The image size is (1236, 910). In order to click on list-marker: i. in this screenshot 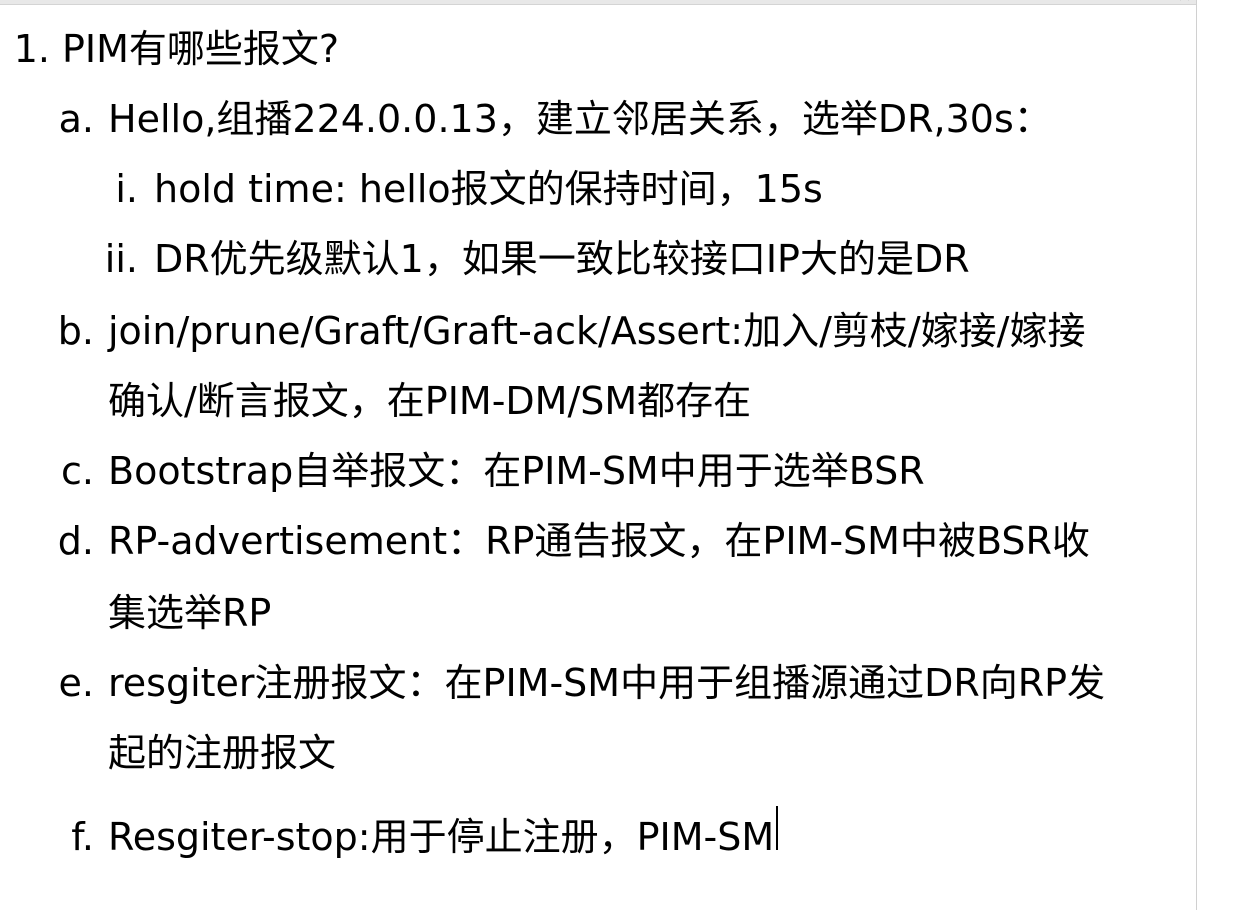, I will do `click(126, 189)`.